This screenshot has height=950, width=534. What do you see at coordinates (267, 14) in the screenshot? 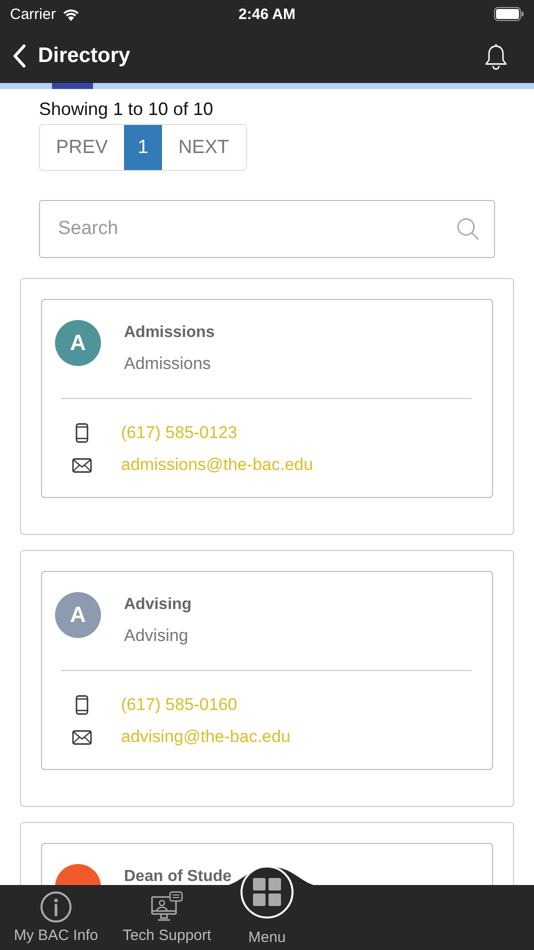
I see `status-time: 2:46 AM` at bounding box center [267, 14].